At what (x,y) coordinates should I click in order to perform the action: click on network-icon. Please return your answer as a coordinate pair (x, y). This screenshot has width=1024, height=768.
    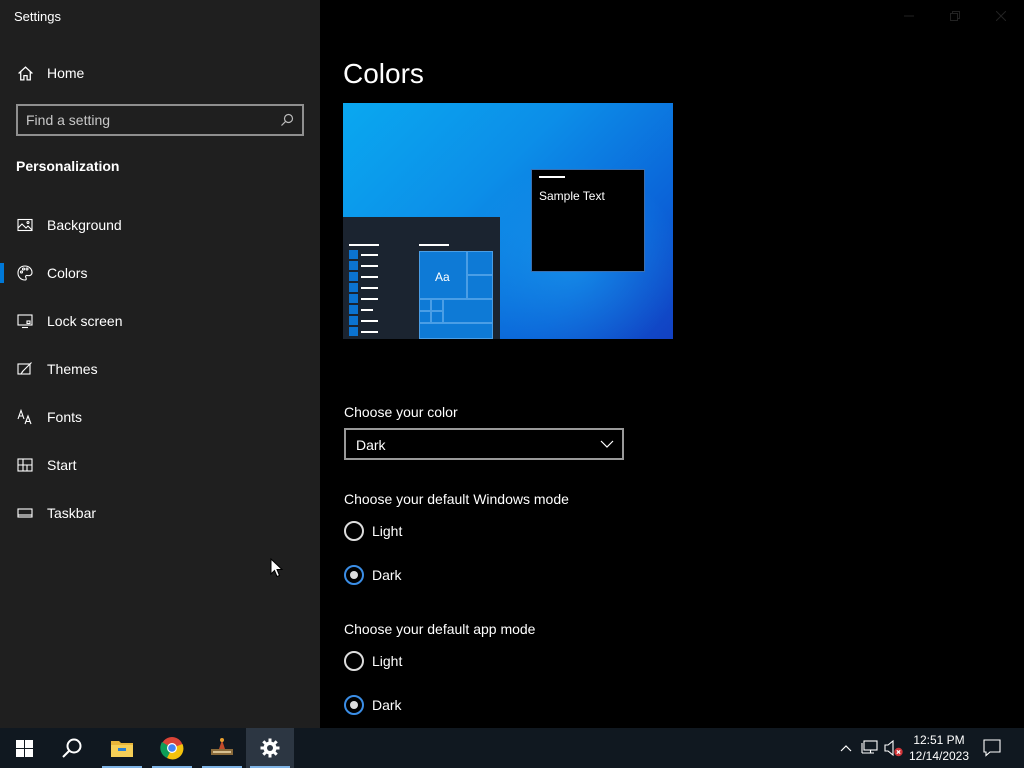
    Looking at the image, I should click on (869, 747).